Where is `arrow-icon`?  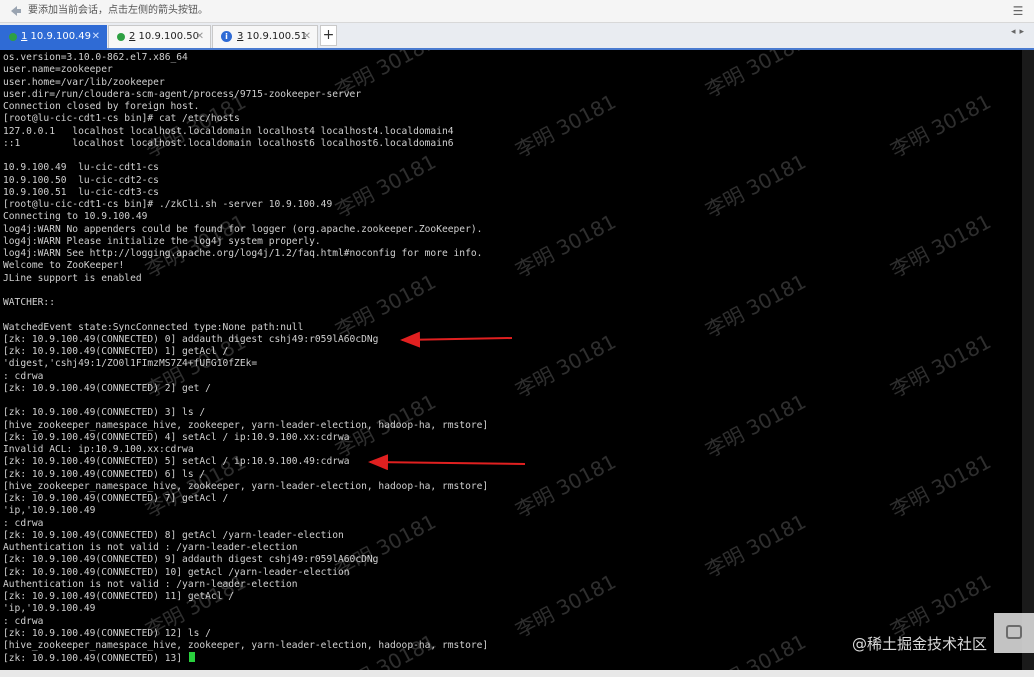 arrow-icon is located at coordinates (16, 11).